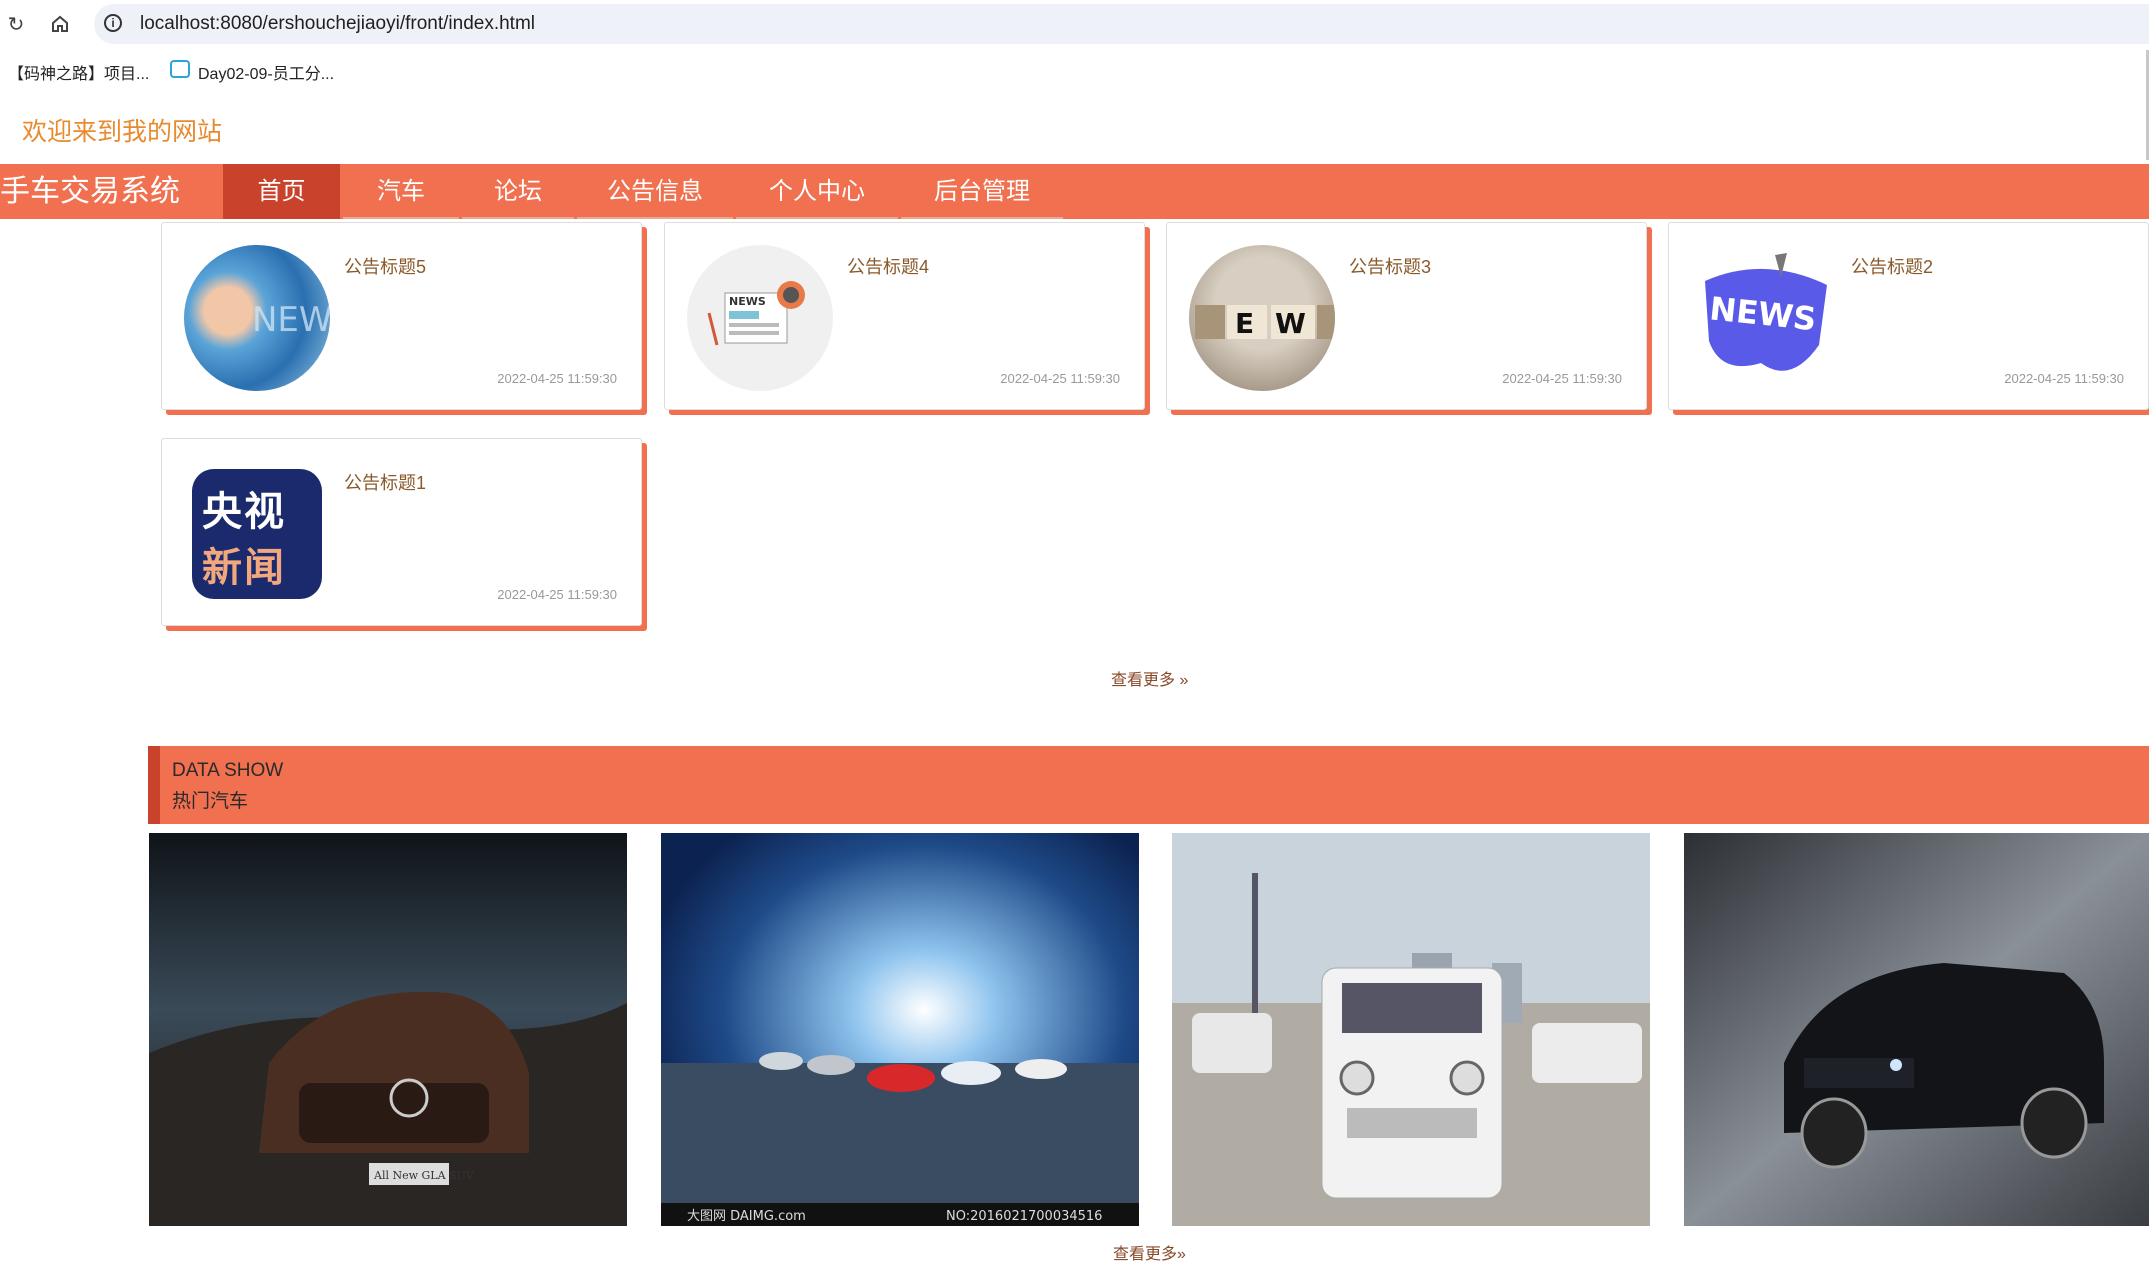 The image size is (2149, 1276). Describe the element at coordinates (760, 318) in the screenshot. I see `newspaper-news-image: NEWS` at that location.